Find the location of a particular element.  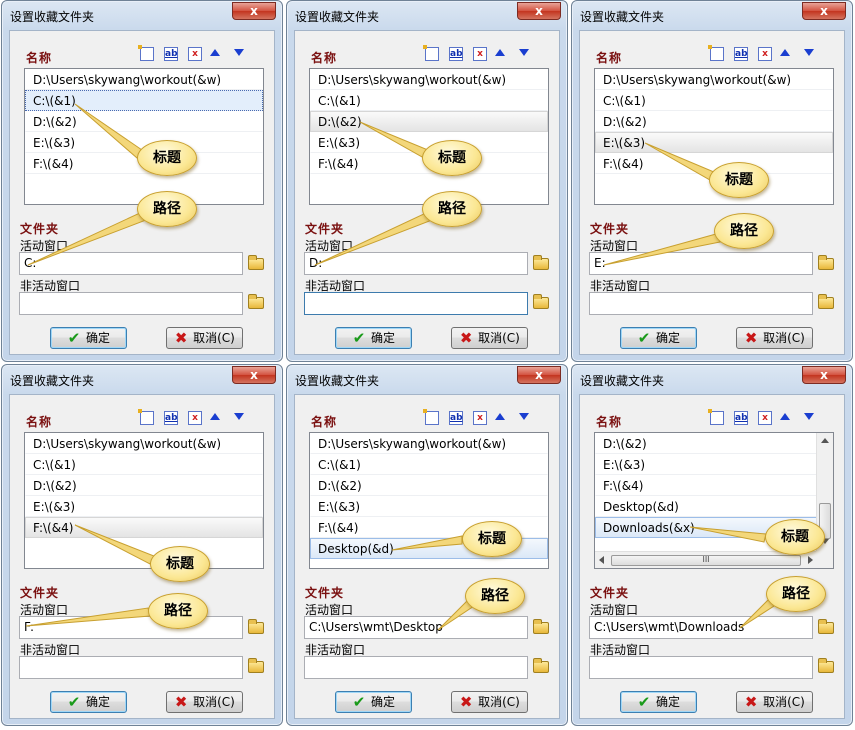

scroll-thumb: III is located at coordinates (706, 560).